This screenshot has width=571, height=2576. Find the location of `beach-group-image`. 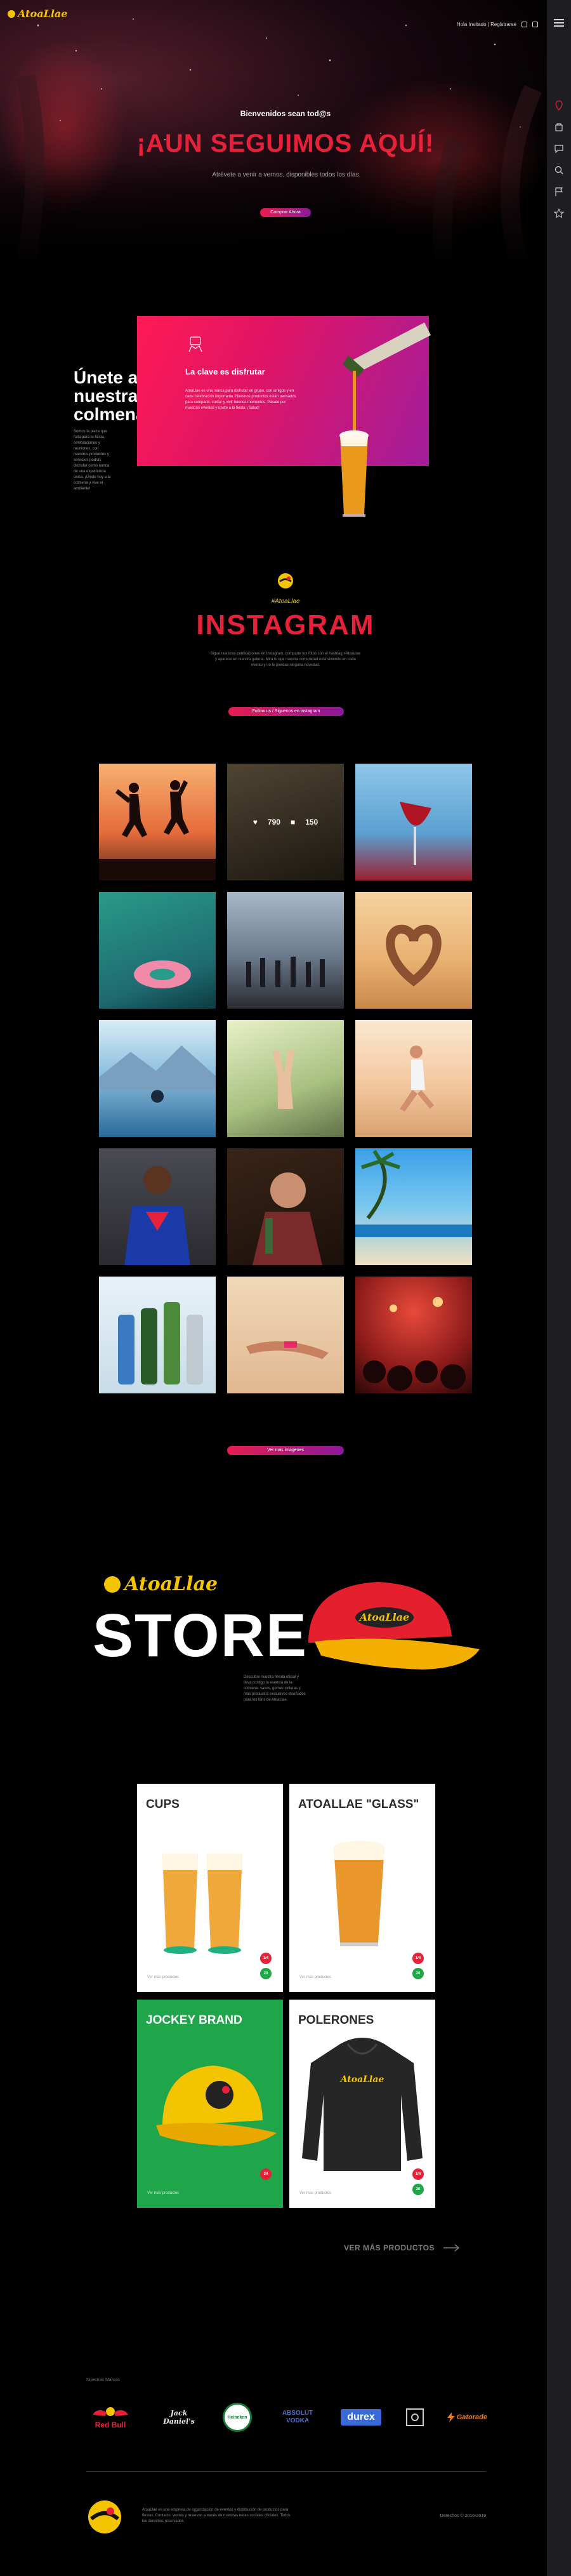

beach-group-image is located at coordinates (285, 972).